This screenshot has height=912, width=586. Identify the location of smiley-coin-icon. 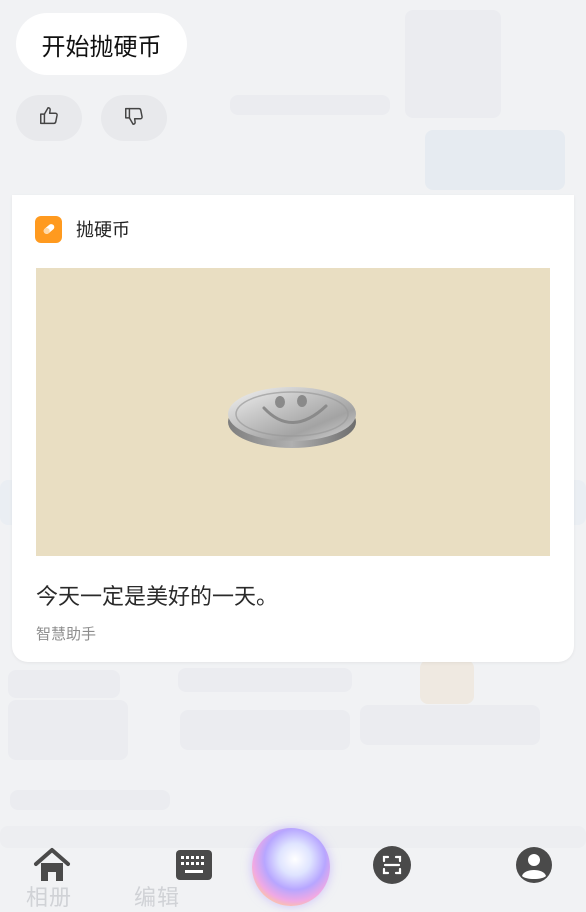
(292, 417).